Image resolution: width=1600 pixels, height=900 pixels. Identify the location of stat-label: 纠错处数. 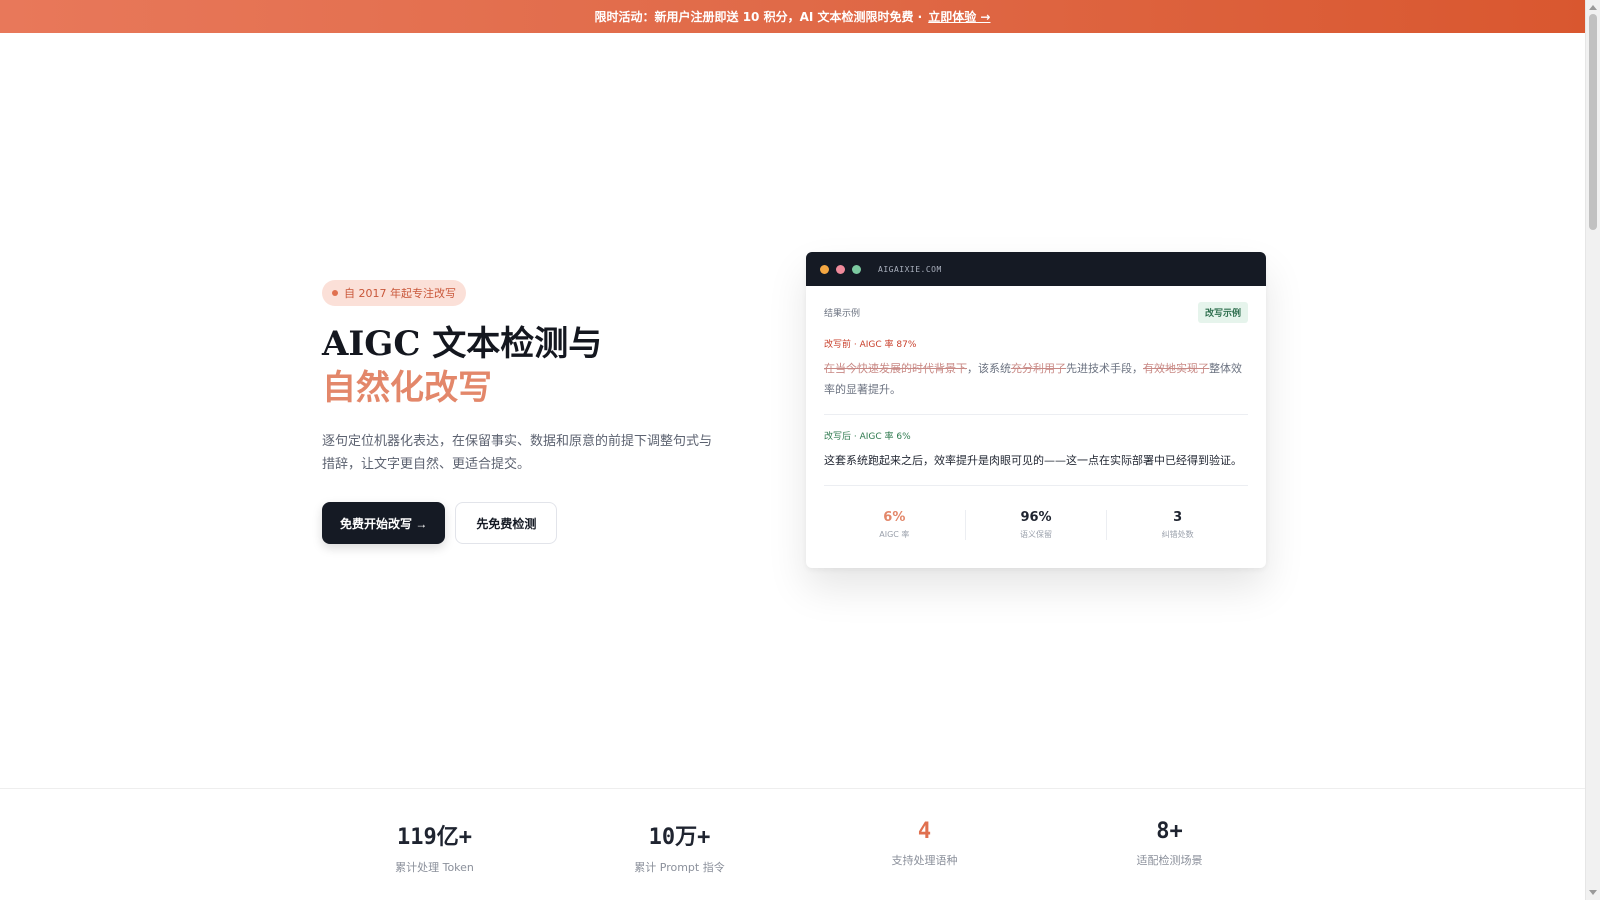
(1177, 534).